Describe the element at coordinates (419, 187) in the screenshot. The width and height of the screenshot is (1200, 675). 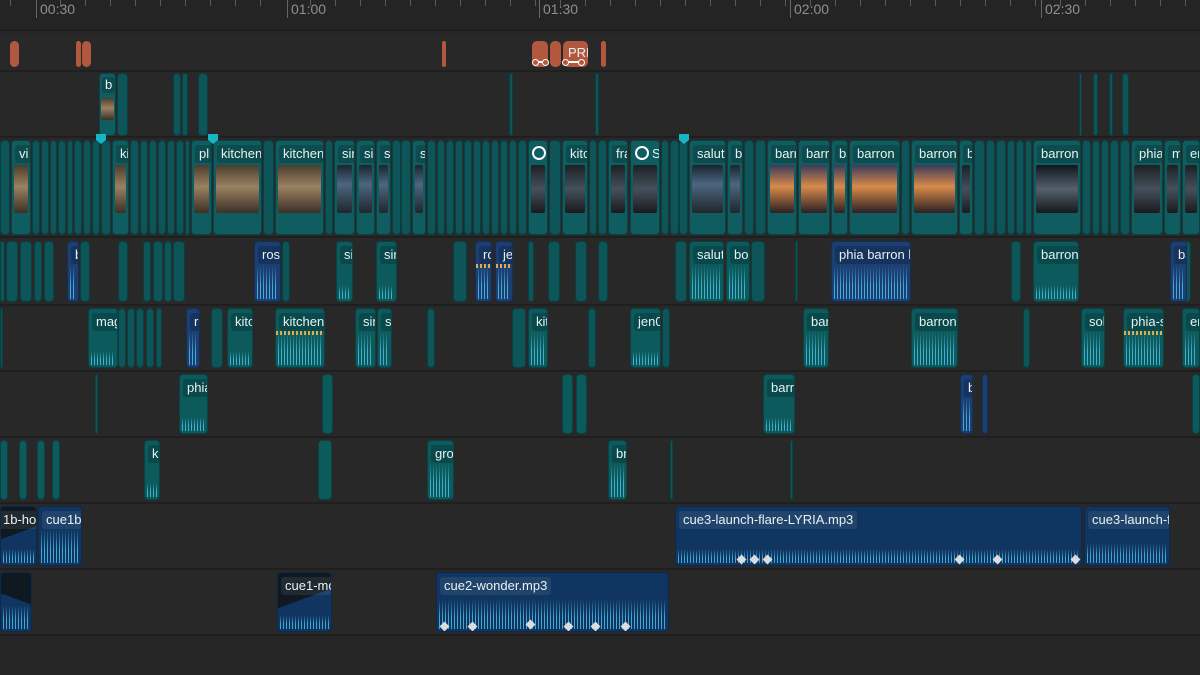
I see `video-clip: s` at that location.